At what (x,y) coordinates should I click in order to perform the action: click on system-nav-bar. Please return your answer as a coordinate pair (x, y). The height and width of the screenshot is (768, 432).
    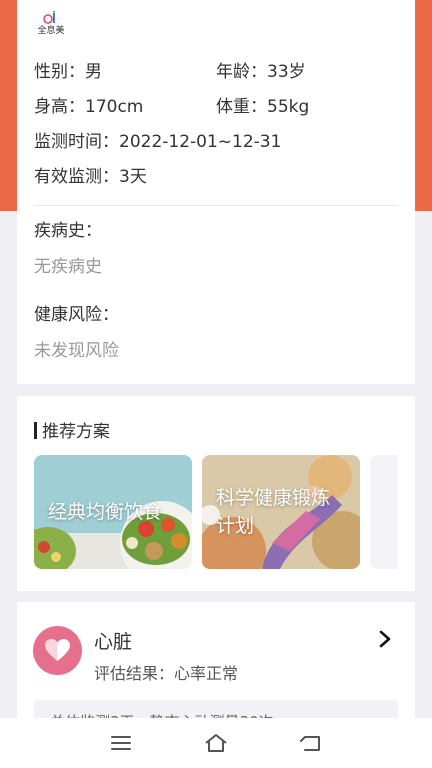
    Looking at the image, I should click on (216, 743).